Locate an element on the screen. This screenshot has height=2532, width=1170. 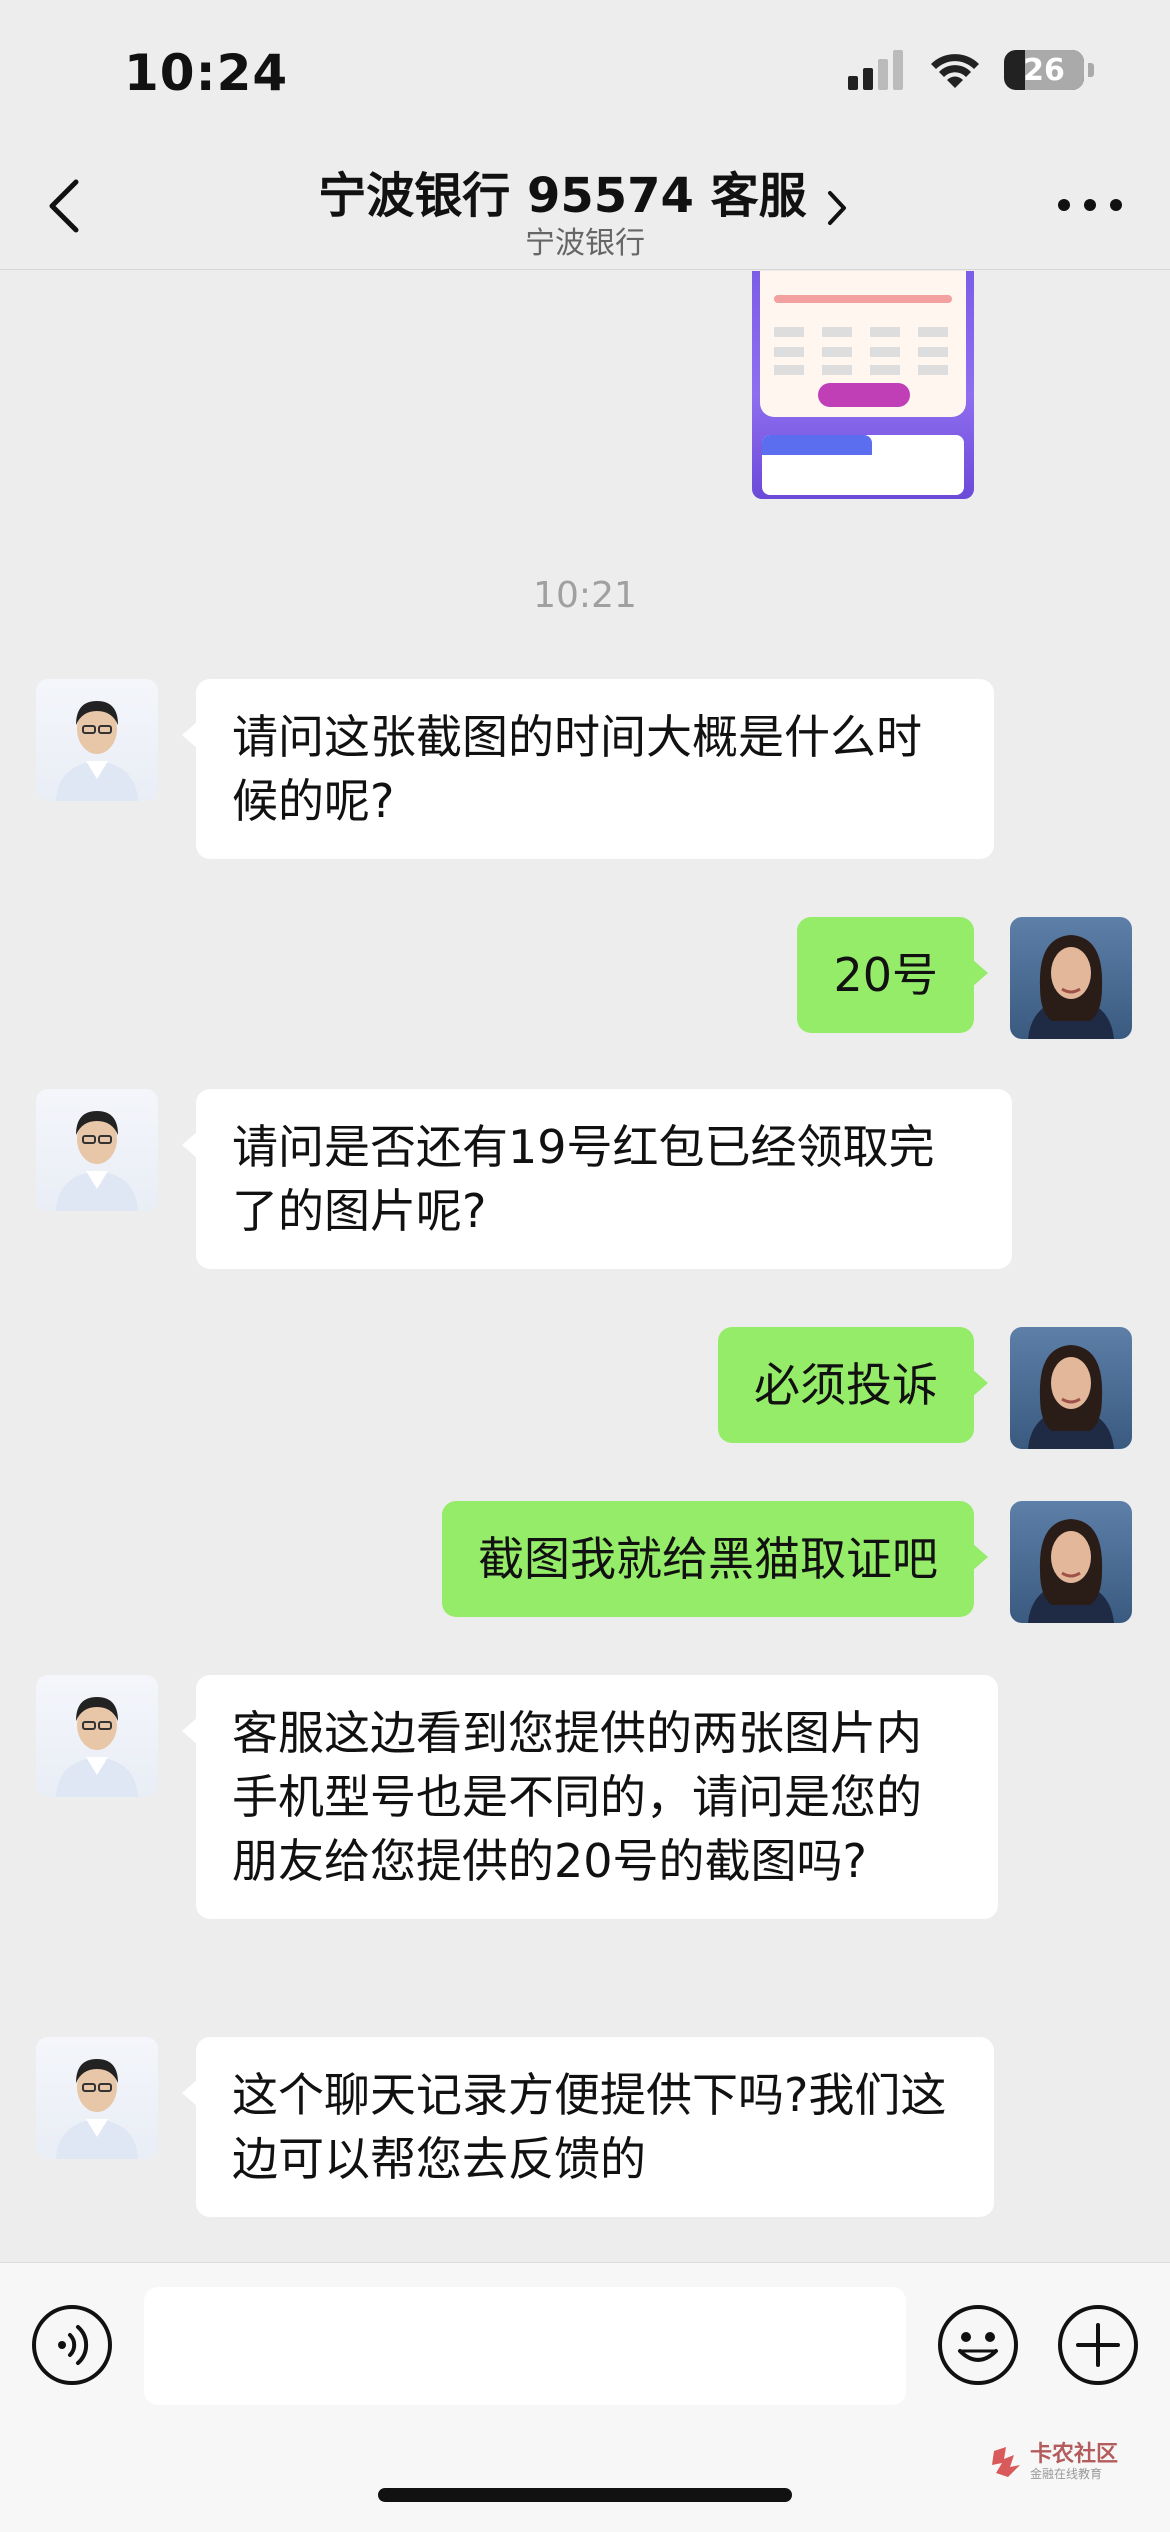
battery-level-text: 26 is located at coordinates (1044, 70).